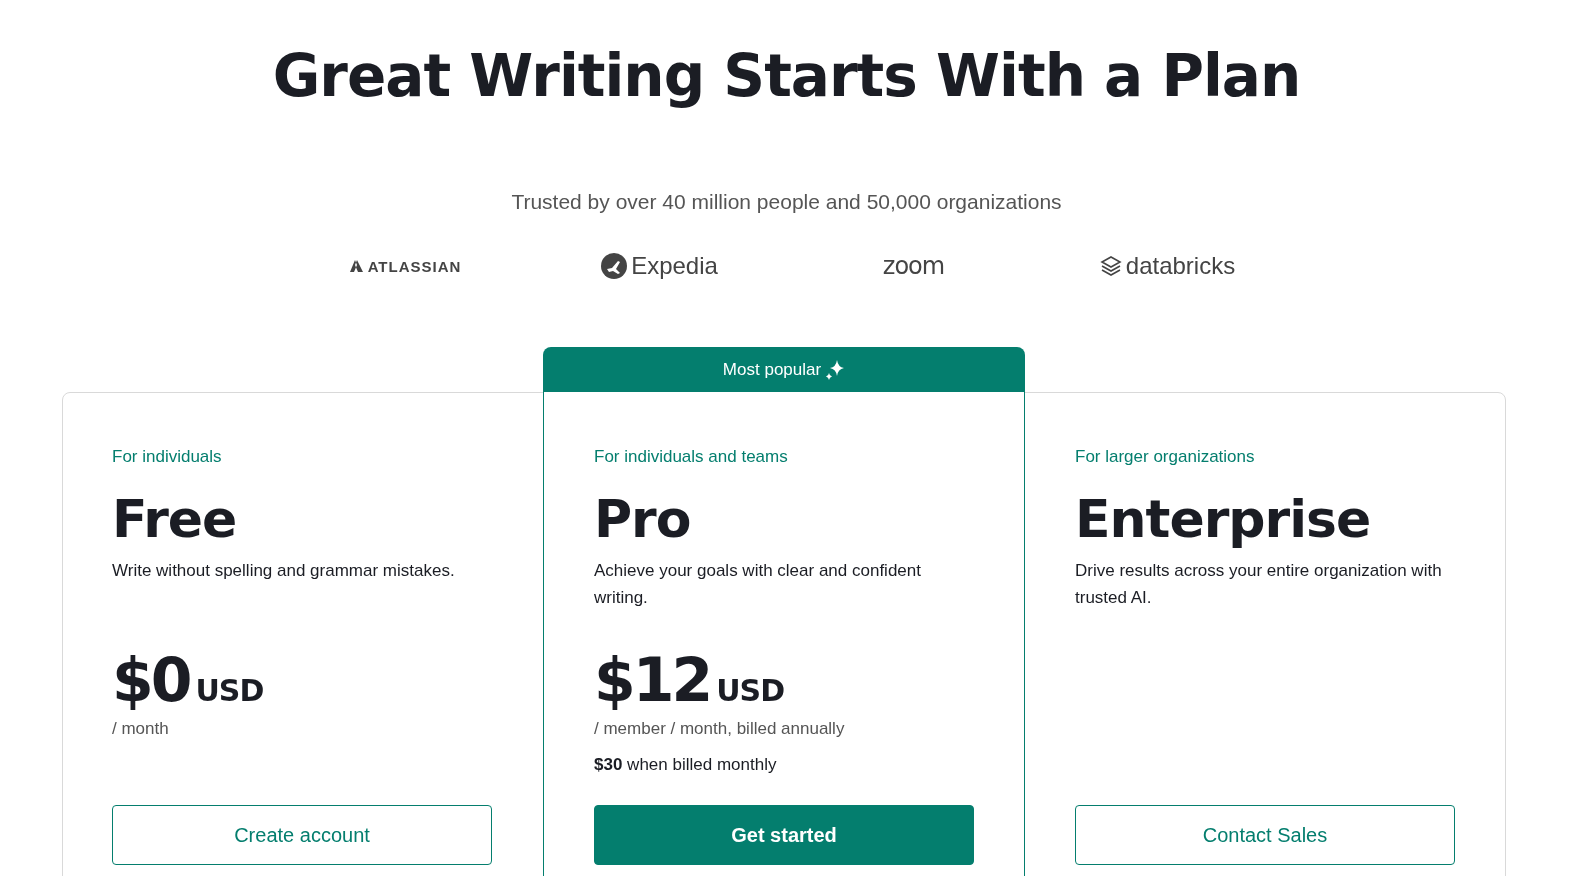  Describe the element at coordinates (614, 266) in the screenshot. I see `airplane-logo-icon` at that location.